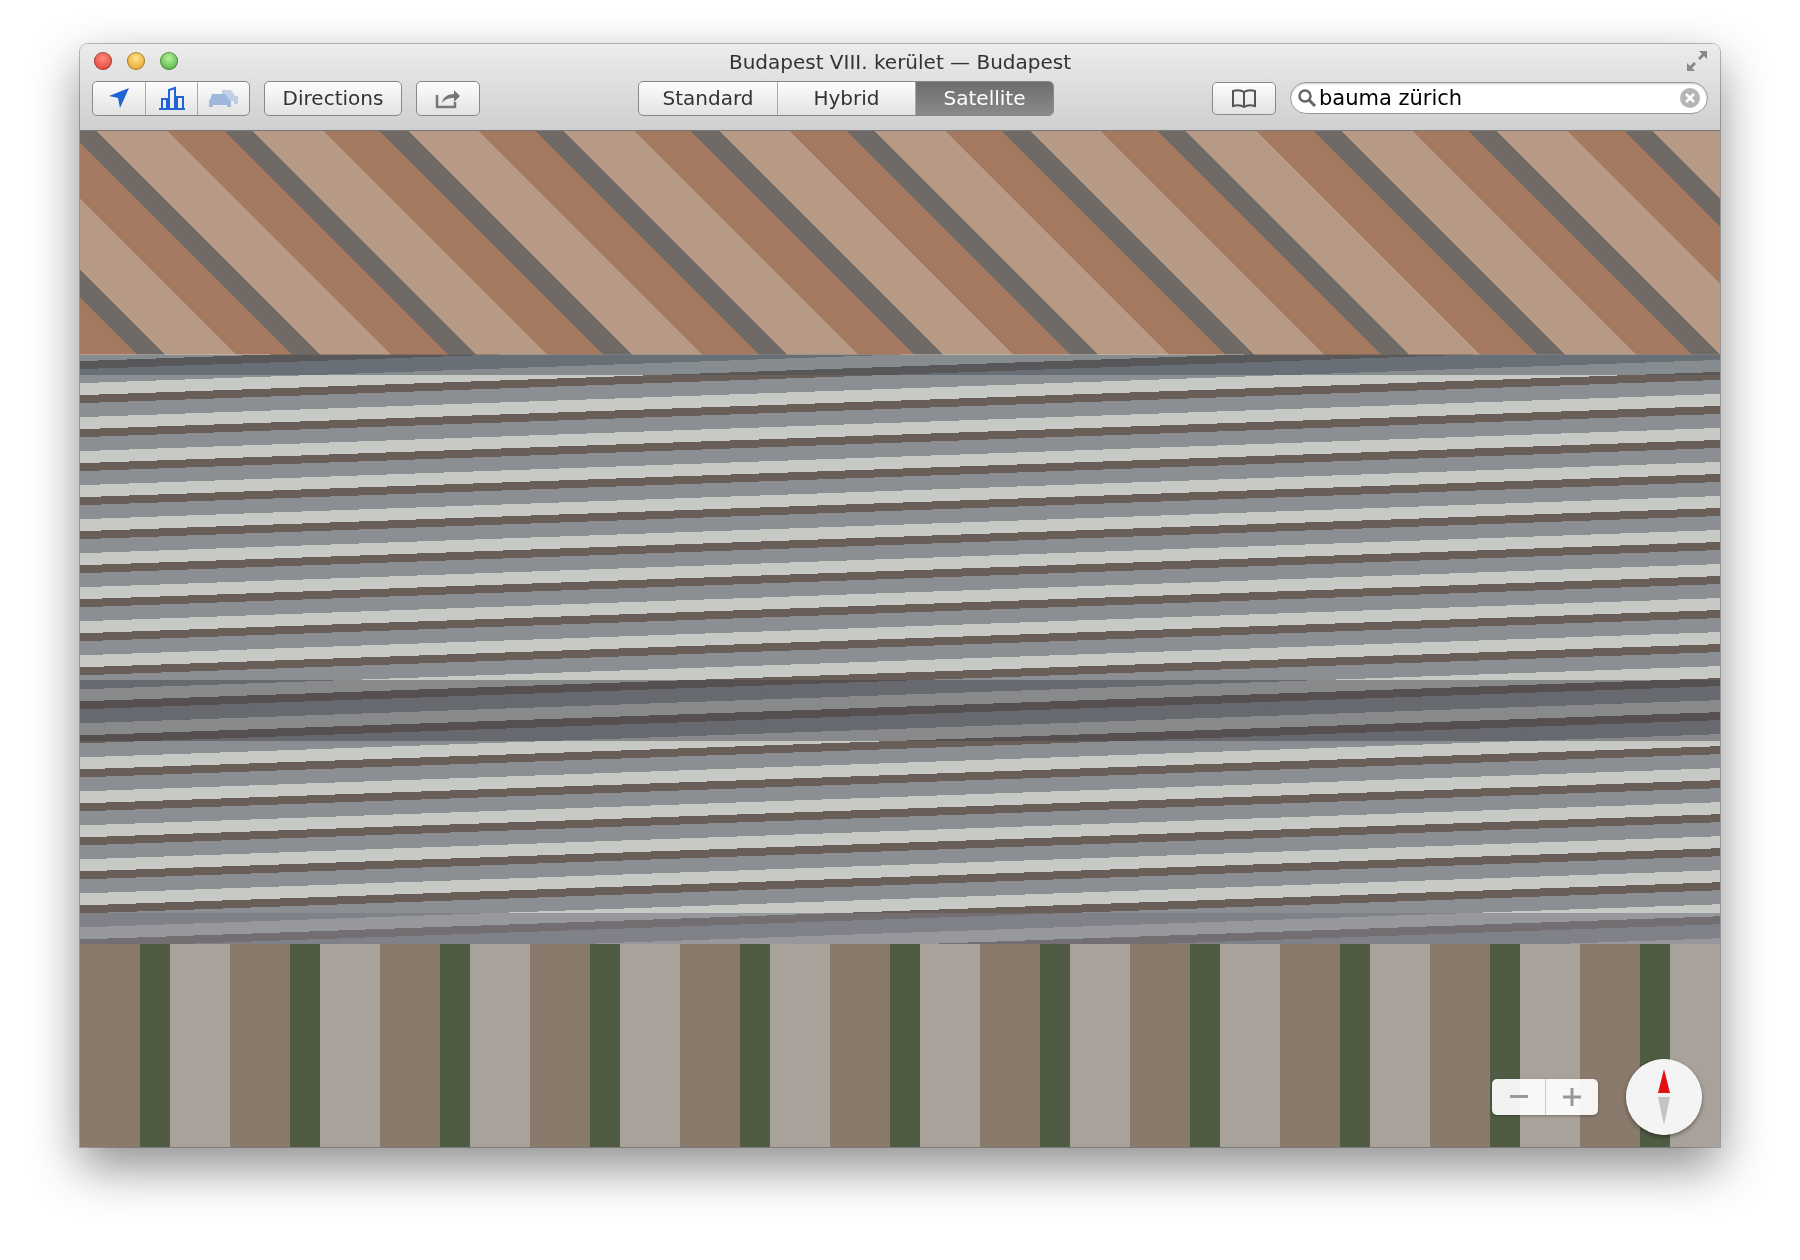 The width and height of the screenshot is (1800, 1260). I want to click on minimize-button, so click(136, 61).